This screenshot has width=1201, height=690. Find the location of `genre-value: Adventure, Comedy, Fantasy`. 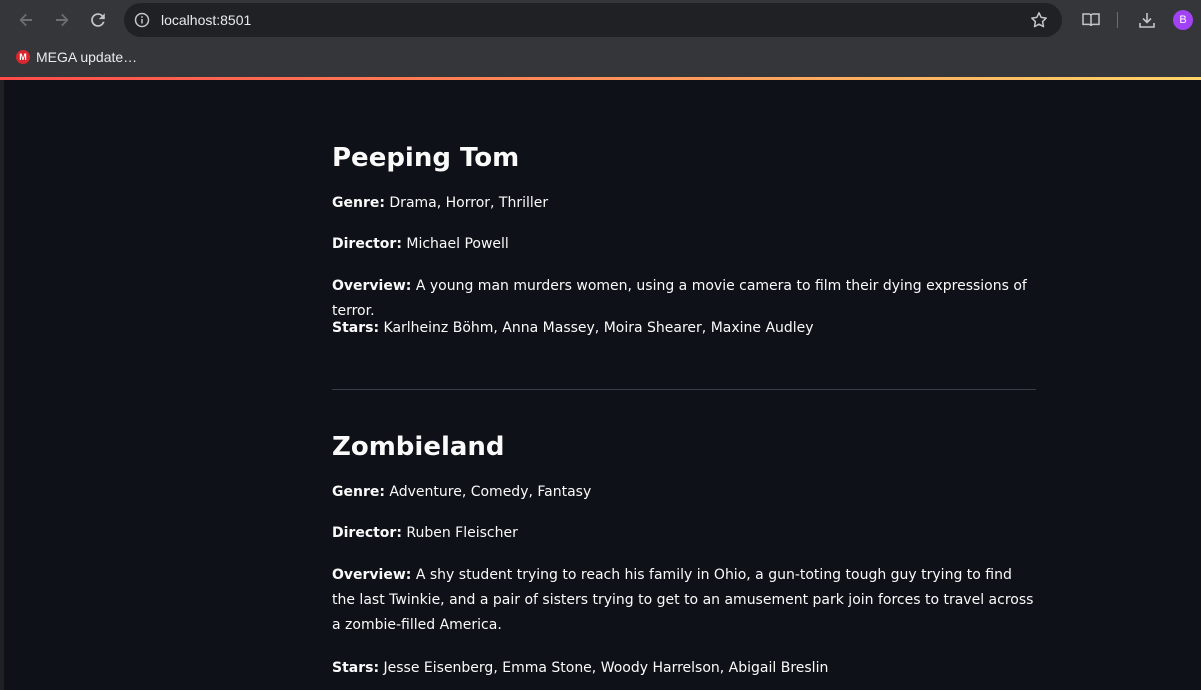

genre-value: Adventure, Comedy, Fantasy is located at coordinates (490, 492).